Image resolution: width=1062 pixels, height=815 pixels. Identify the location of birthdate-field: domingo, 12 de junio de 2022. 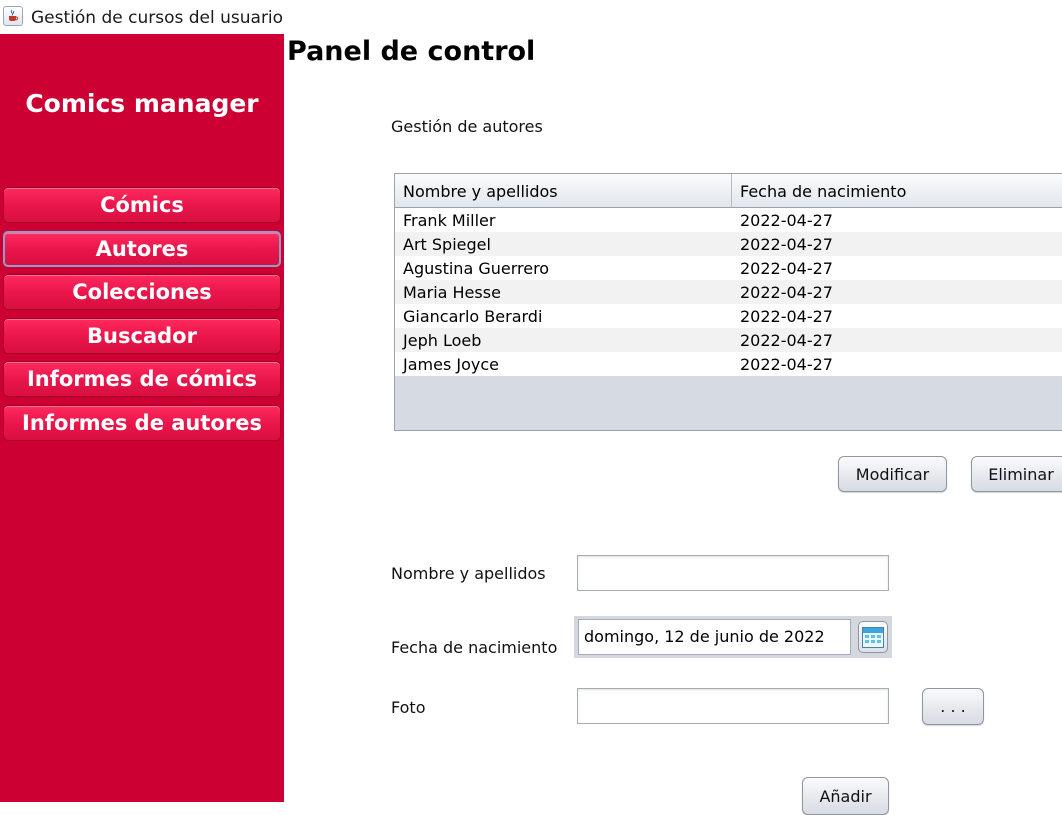
(714, 637).